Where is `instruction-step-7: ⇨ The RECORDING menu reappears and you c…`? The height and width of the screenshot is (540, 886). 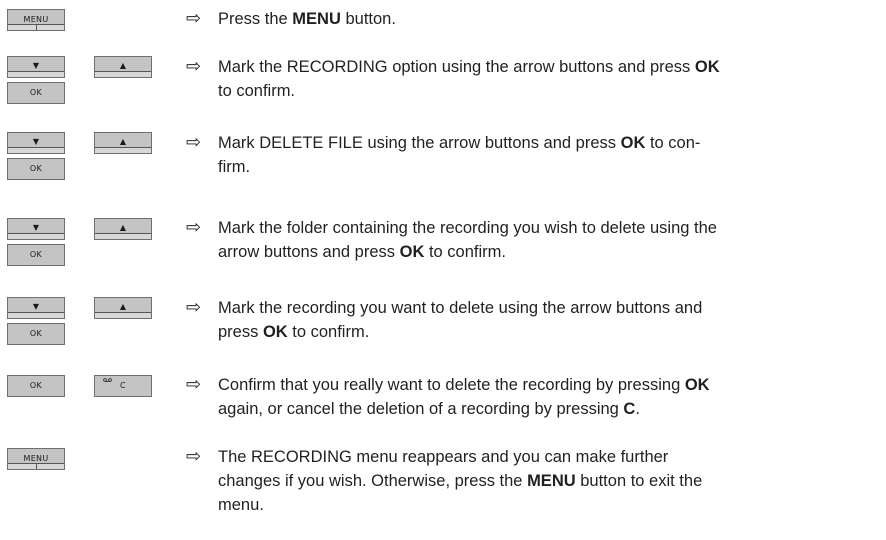
instruction-step-7: ⇨ The RECORDING menu reappears and you c… is located at coordinates (444, 480).